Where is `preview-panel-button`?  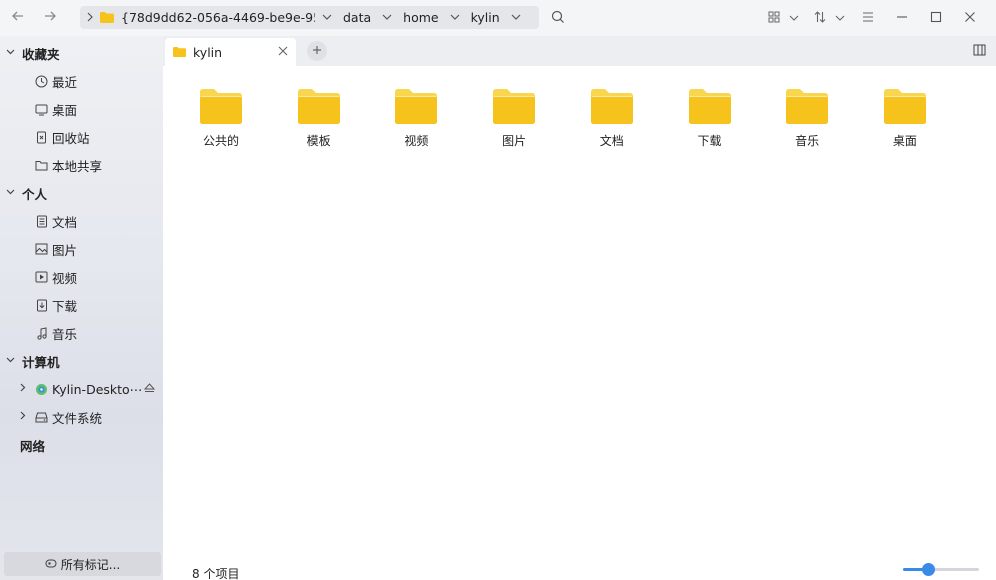
preview-panel-button is located at coordinates (979, 51).